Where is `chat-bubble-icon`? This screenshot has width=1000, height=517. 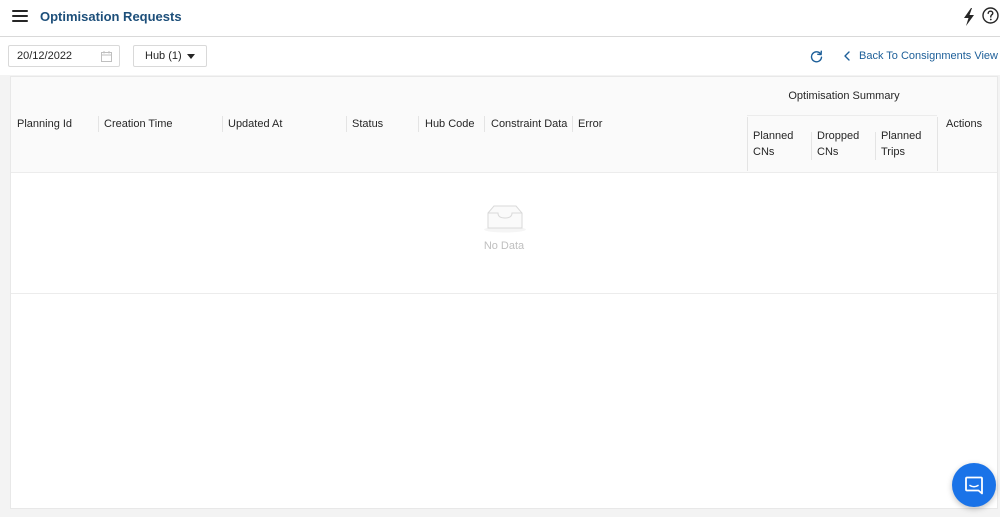
chat-bubble-icon is located at coordinates (974, 485).